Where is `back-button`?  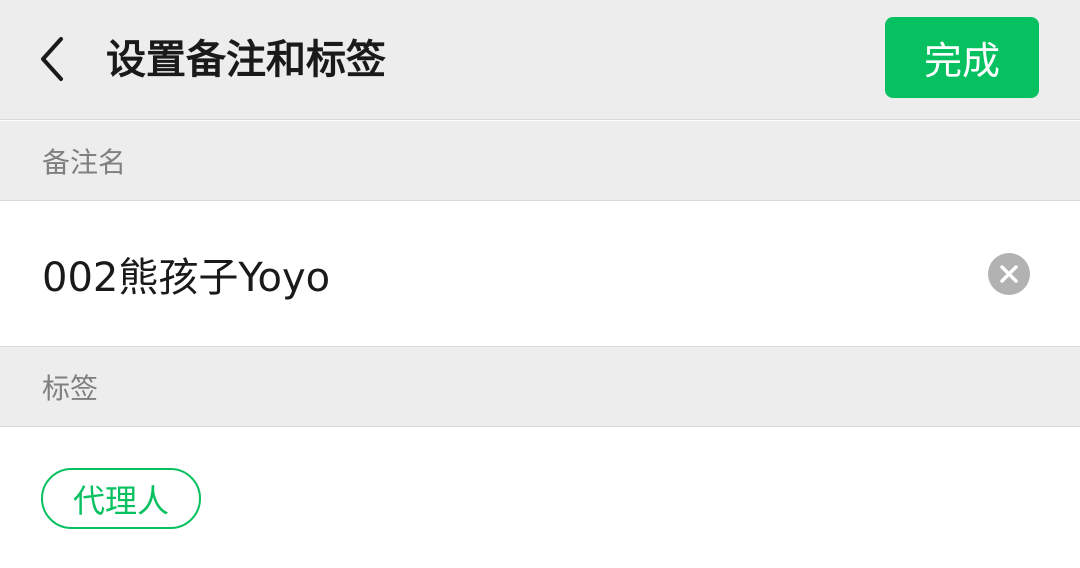 back-button is located at coordinates (52, 59).